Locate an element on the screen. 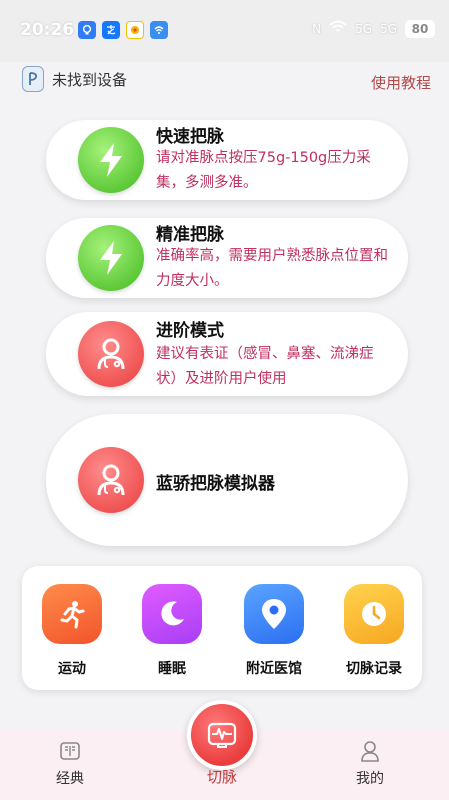 Image resolution: width=449 pixels, height=800 pixels. nav-label-pulse: 切脉 is located at coordinates (222, 776).